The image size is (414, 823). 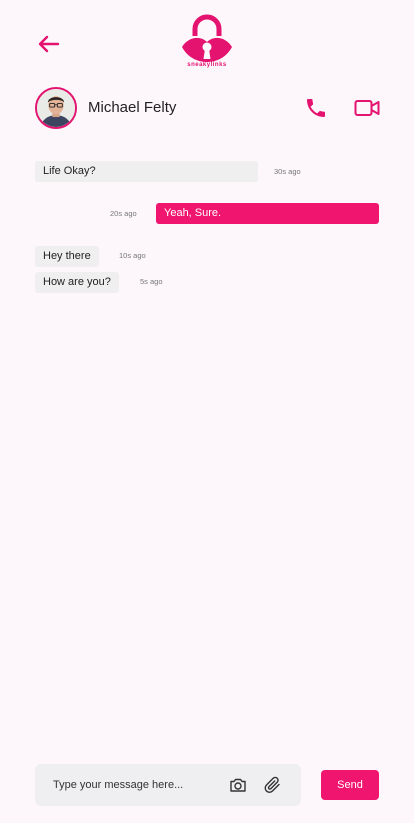 I want to click on brand-name: sneakylinks, so click(x=207, y=65).